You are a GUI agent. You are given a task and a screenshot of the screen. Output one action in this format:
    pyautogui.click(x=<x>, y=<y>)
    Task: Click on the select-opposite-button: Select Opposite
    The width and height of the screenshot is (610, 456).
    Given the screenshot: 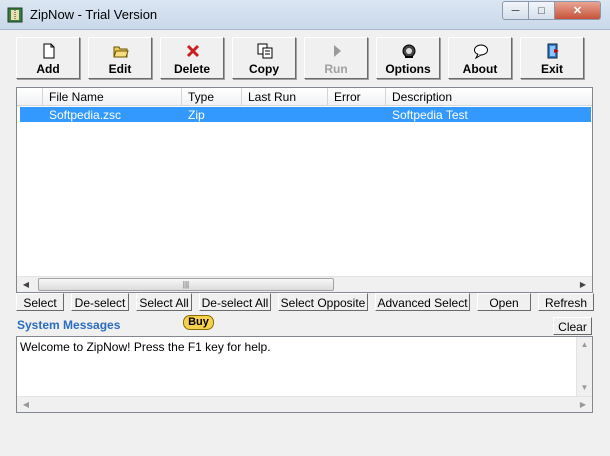 What is the action you would take?
    pyautogui.click(x=323, y=302)
    